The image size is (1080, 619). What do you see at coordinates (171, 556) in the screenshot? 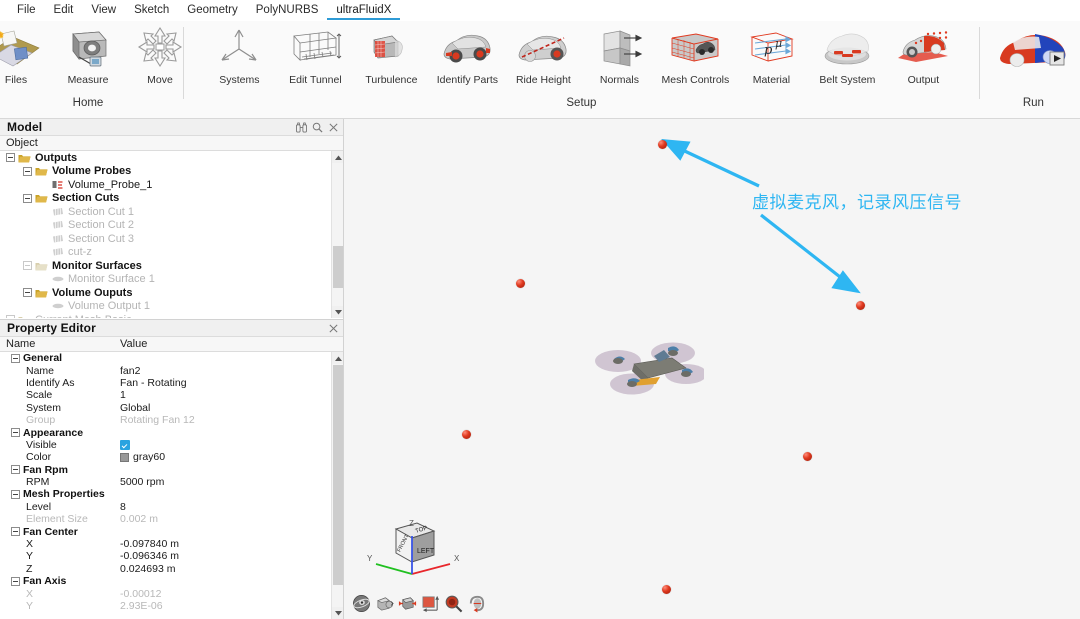
I see `property-row: Y -0.096346 m` at bounding box center [171, 556].